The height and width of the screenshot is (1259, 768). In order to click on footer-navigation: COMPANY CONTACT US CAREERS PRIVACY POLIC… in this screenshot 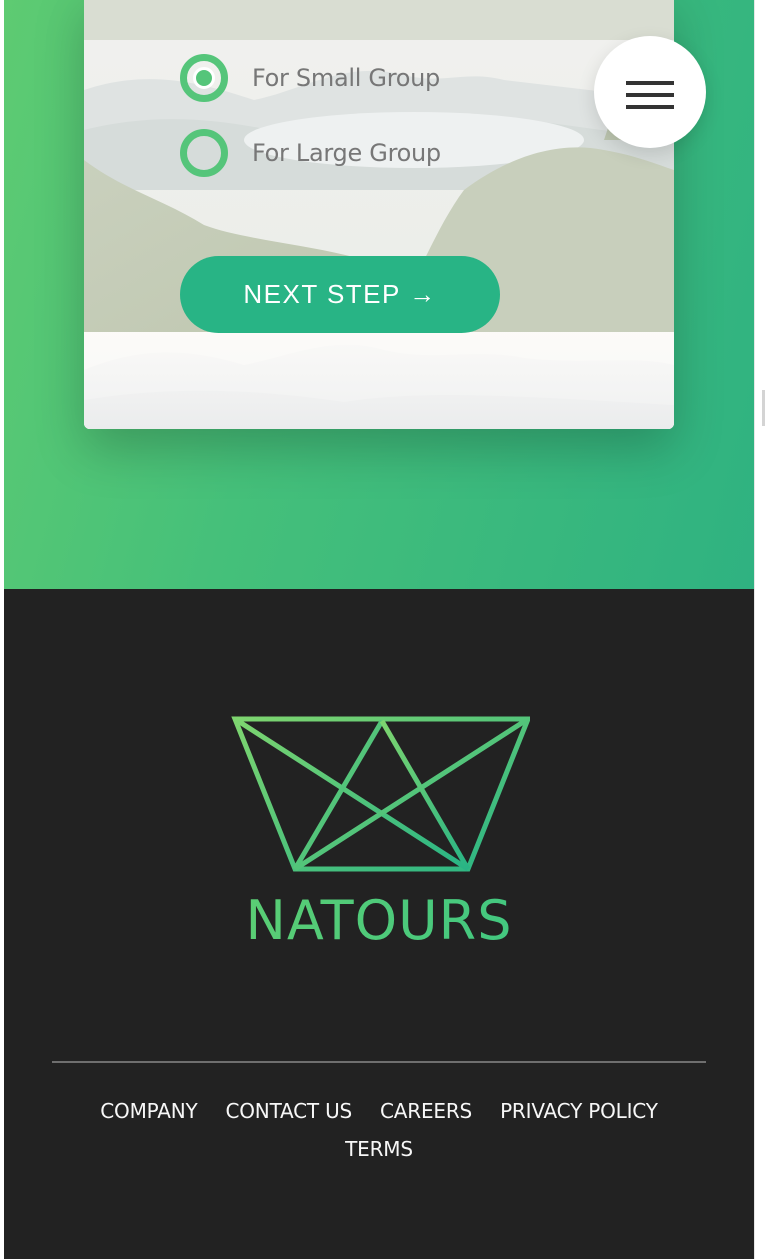, I will do `click(379, 1130)`.